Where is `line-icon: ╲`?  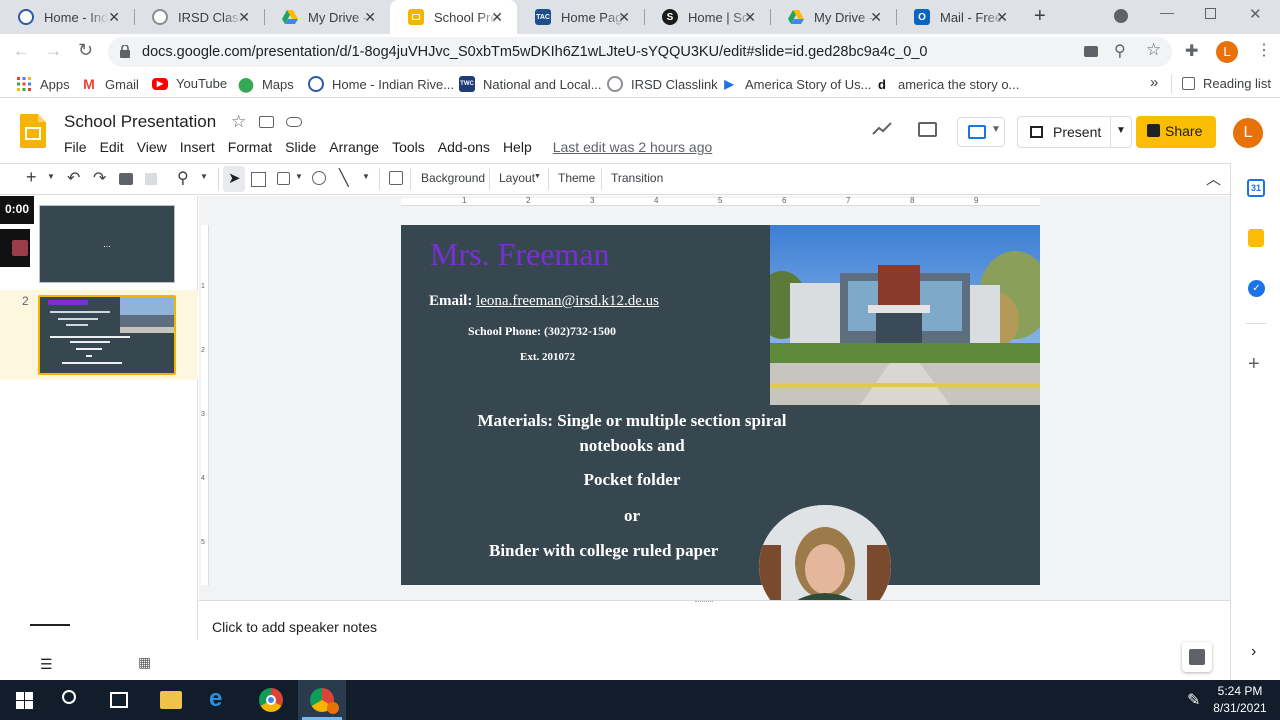
line-icon: ╲ is located at coordinates (344, 178).